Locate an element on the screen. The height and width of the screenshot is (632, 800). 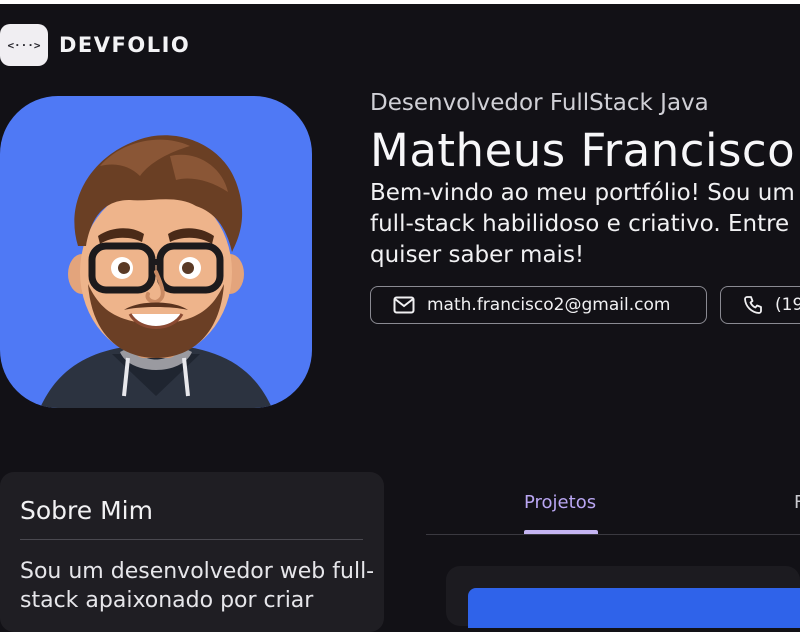
code-brackets-icon: <···> is located at coordinates (24, 45).